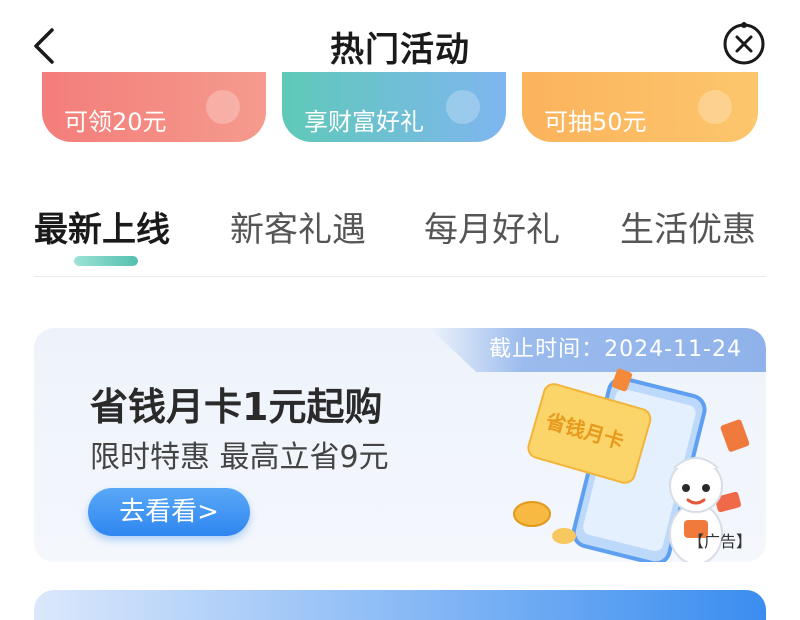  Describe the element at coordinates (640, 107) in the screenshot. I see `promo-banner-3: 可抽50元` at that location.